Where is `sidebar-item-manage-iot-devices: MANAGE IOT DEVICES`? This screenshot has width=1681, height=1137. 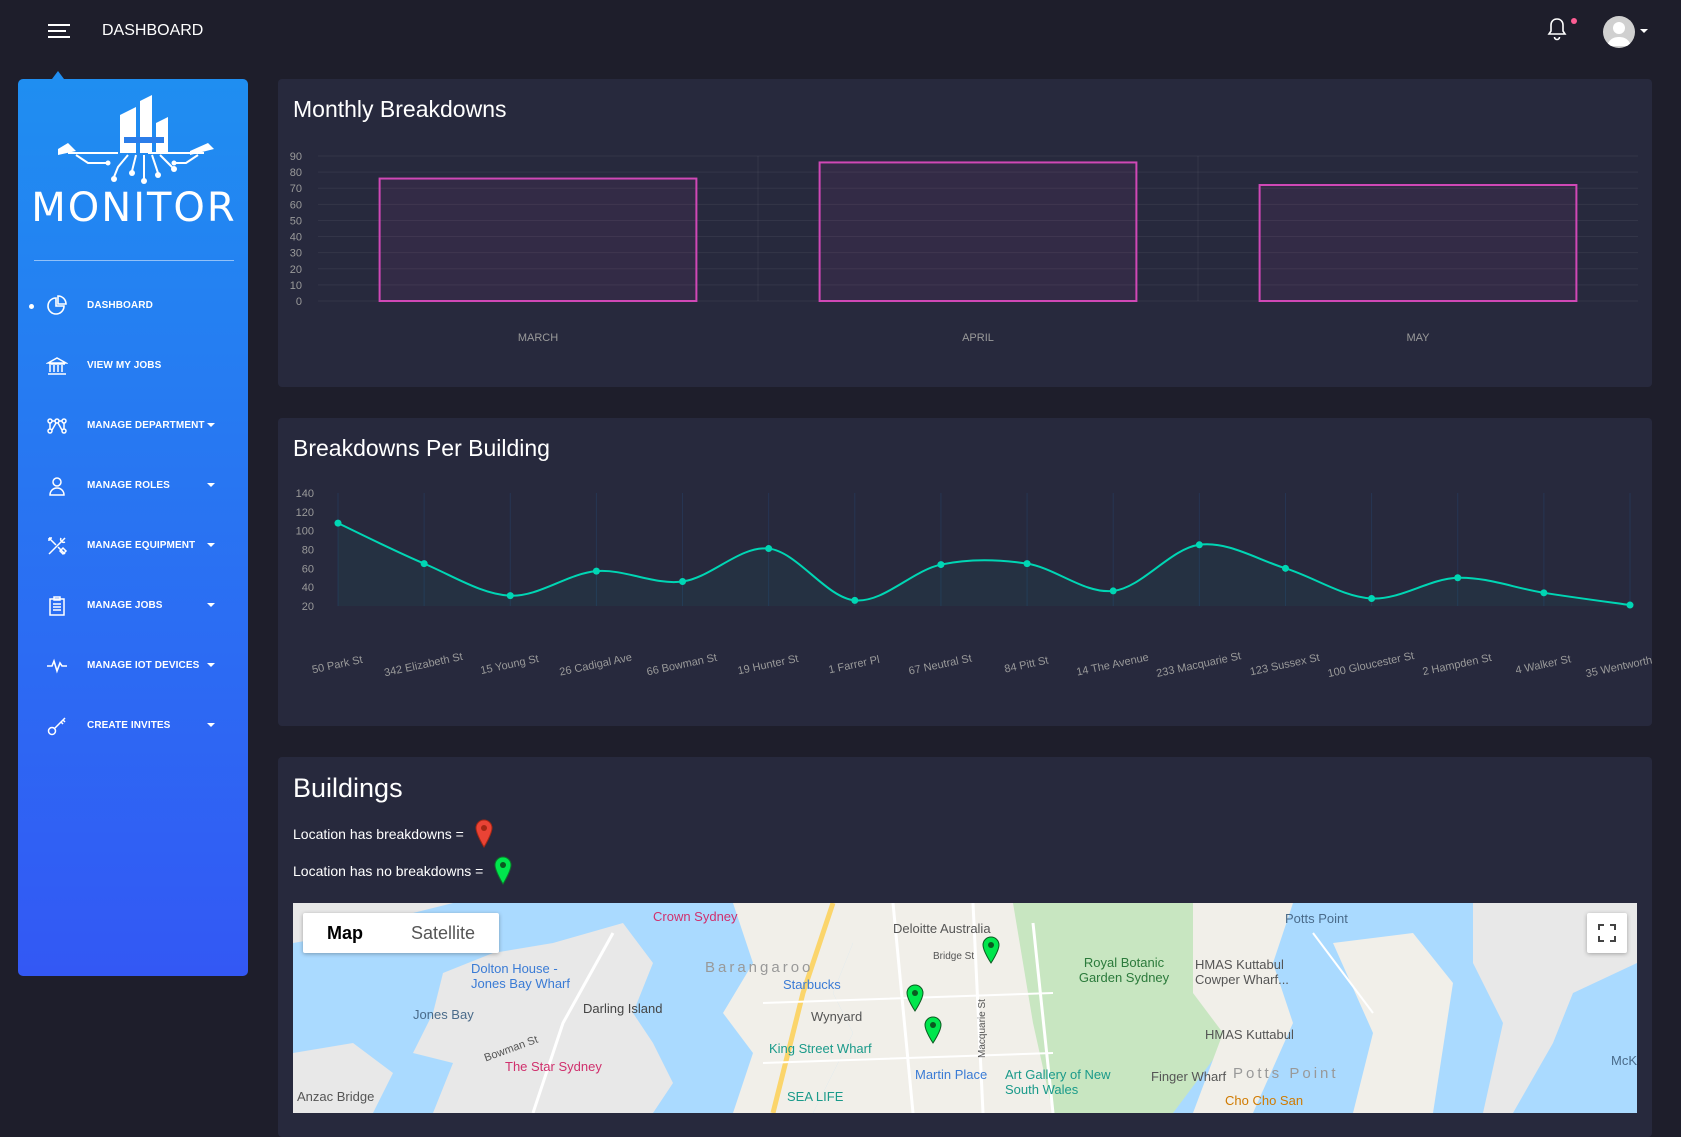 sidebar-item-manage-iot-devices: MANAGE IOT DEVICES is located at coordinates (133, 666).